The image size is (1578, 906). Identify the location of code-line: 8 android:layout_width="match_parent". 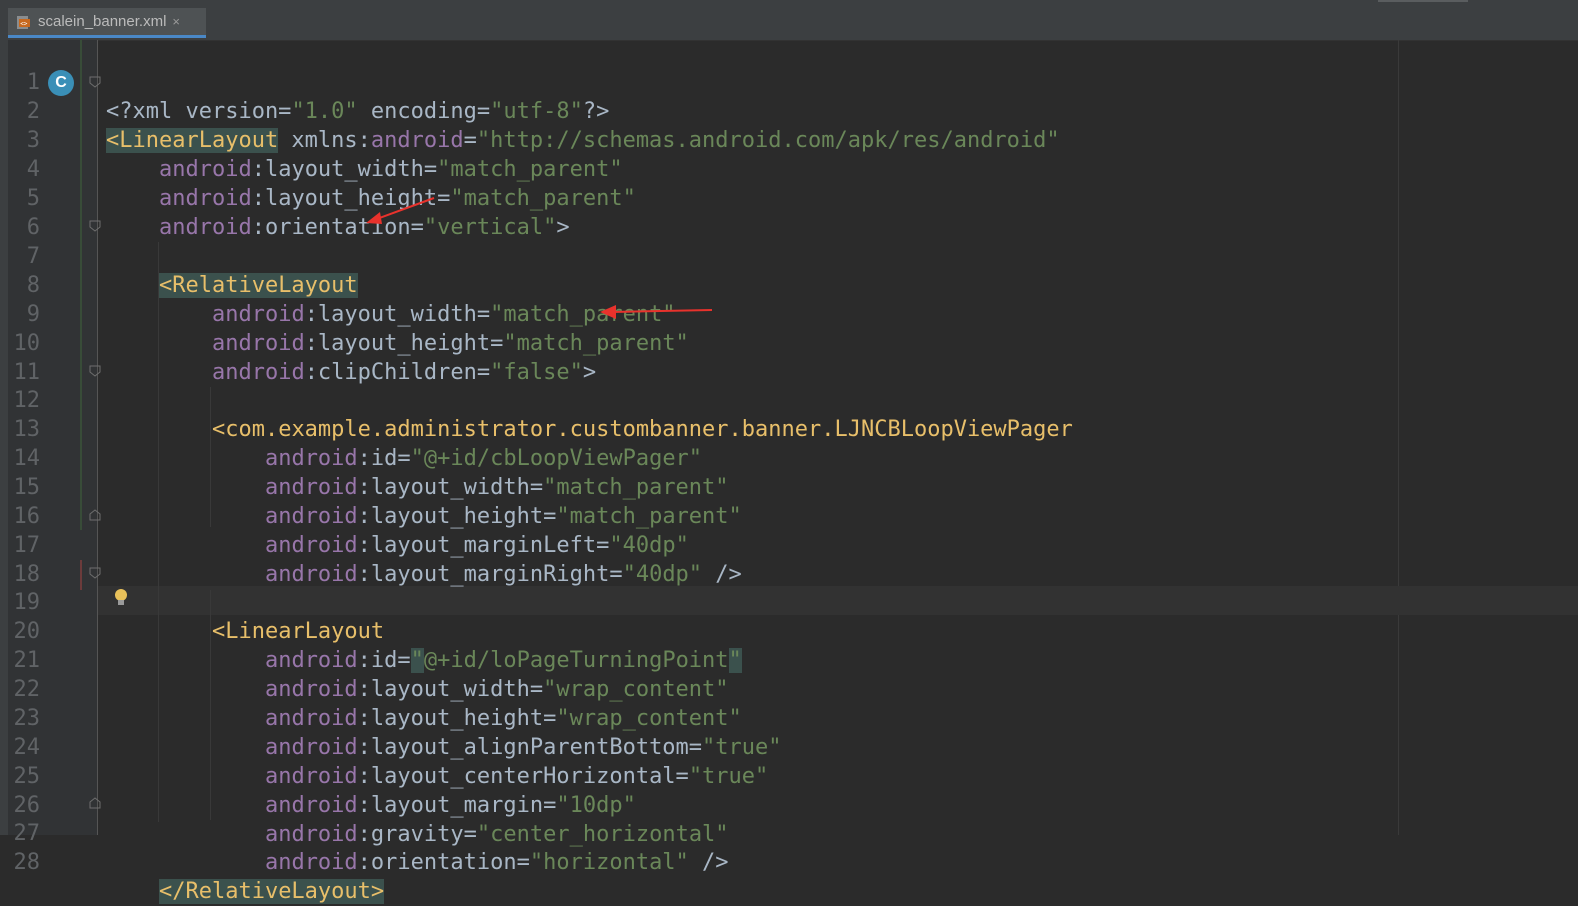
(789, 284).